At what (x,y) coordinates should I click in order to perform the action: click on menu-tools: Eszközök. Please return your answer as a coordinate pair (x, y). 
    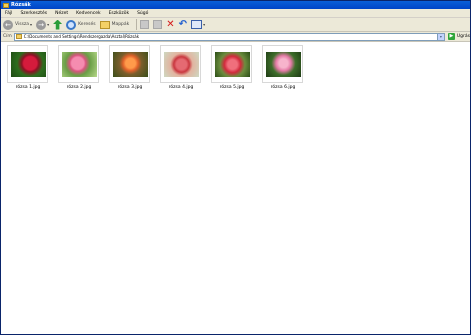
    Looking at the image, I should click on (119, 13).